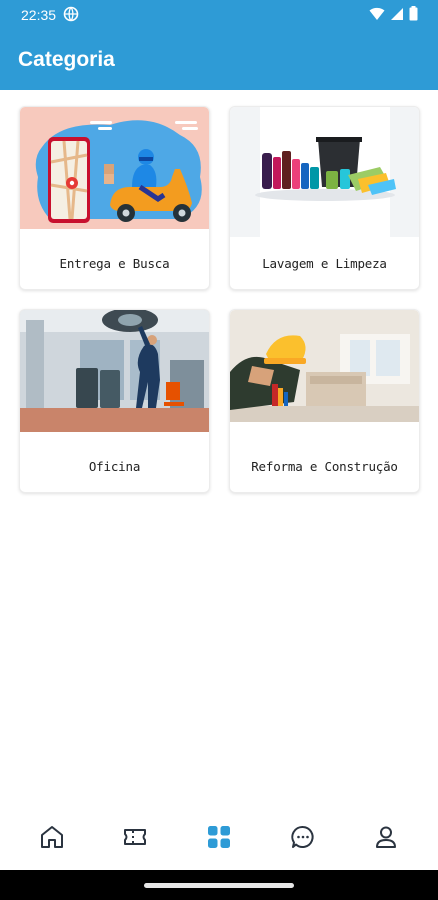  What do you see at coordinates (219, 60) in the screenshot?
I see `app-bar: Categoria` at bounding box center [219, 60].